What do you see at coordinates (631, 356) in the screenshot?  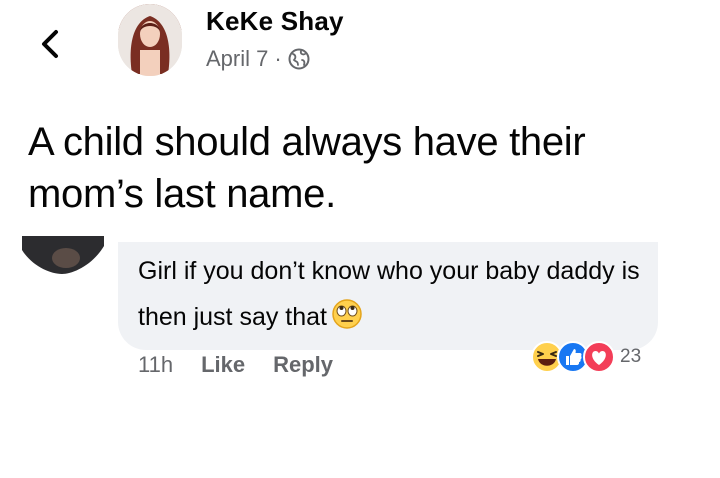 I see `reaction-count: 23` at bounding box center [631, 356].